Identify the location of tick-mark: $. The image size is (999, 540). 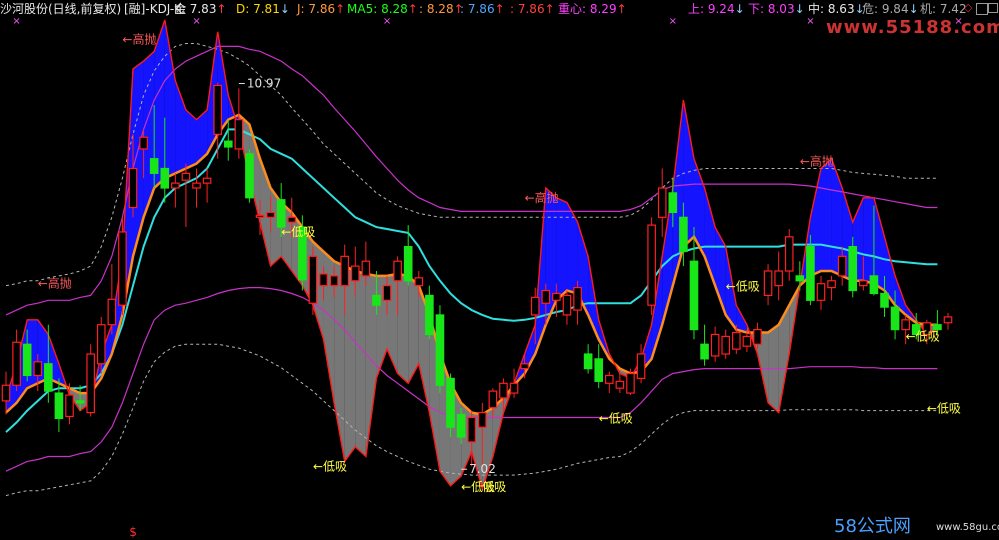
(133, 532).